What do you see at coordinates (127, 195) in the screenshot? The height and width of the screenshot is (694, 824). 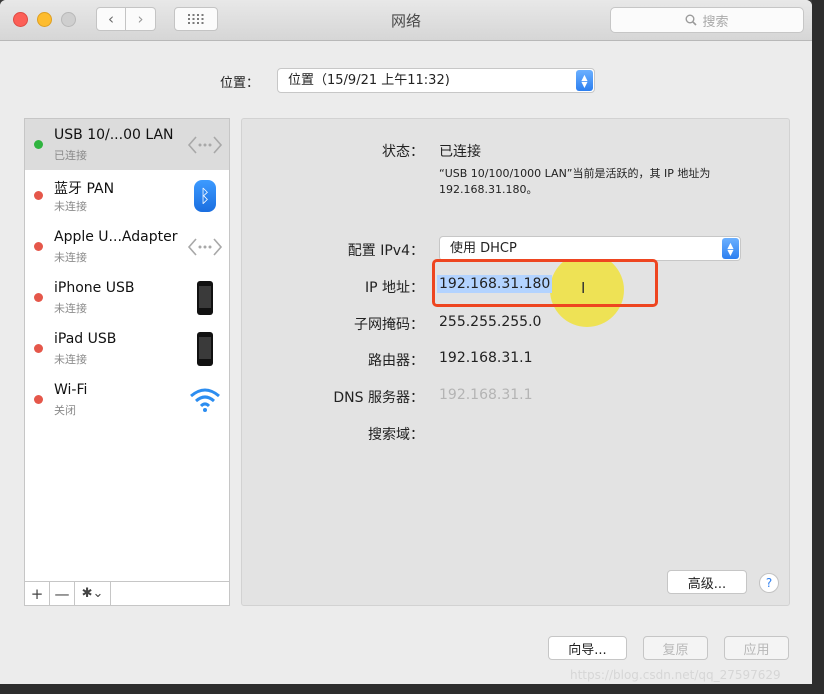 I see `service-item-bluetooth-pan: 蓝牙 PAN 未连接 ᛒ` at bounding box center [127, 195].